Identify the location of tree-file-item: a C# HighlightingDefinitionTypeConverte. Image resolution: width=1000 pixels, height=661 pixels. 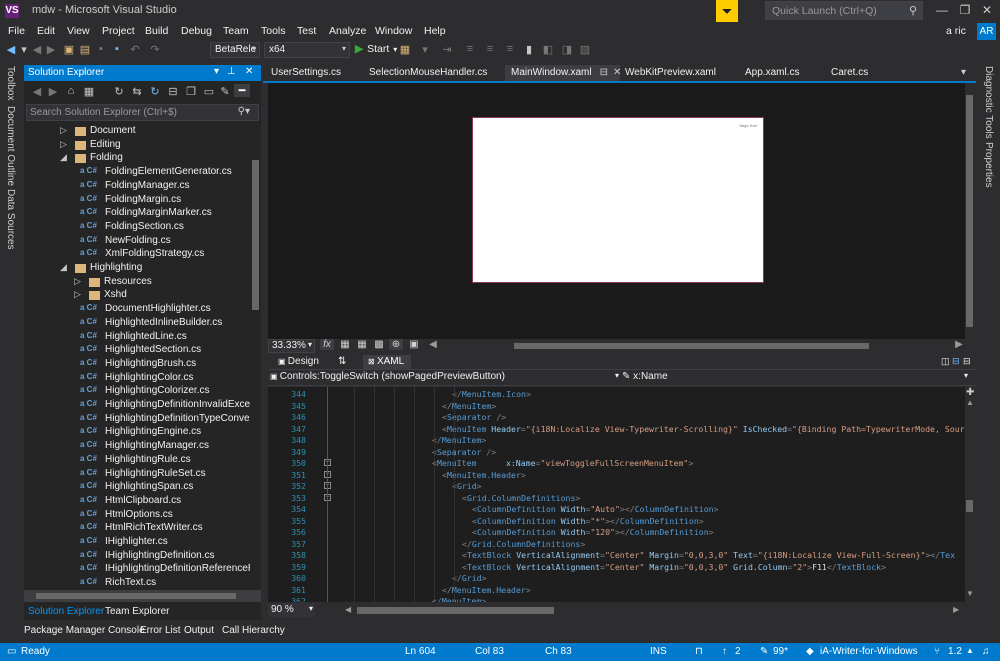
(137, 420).